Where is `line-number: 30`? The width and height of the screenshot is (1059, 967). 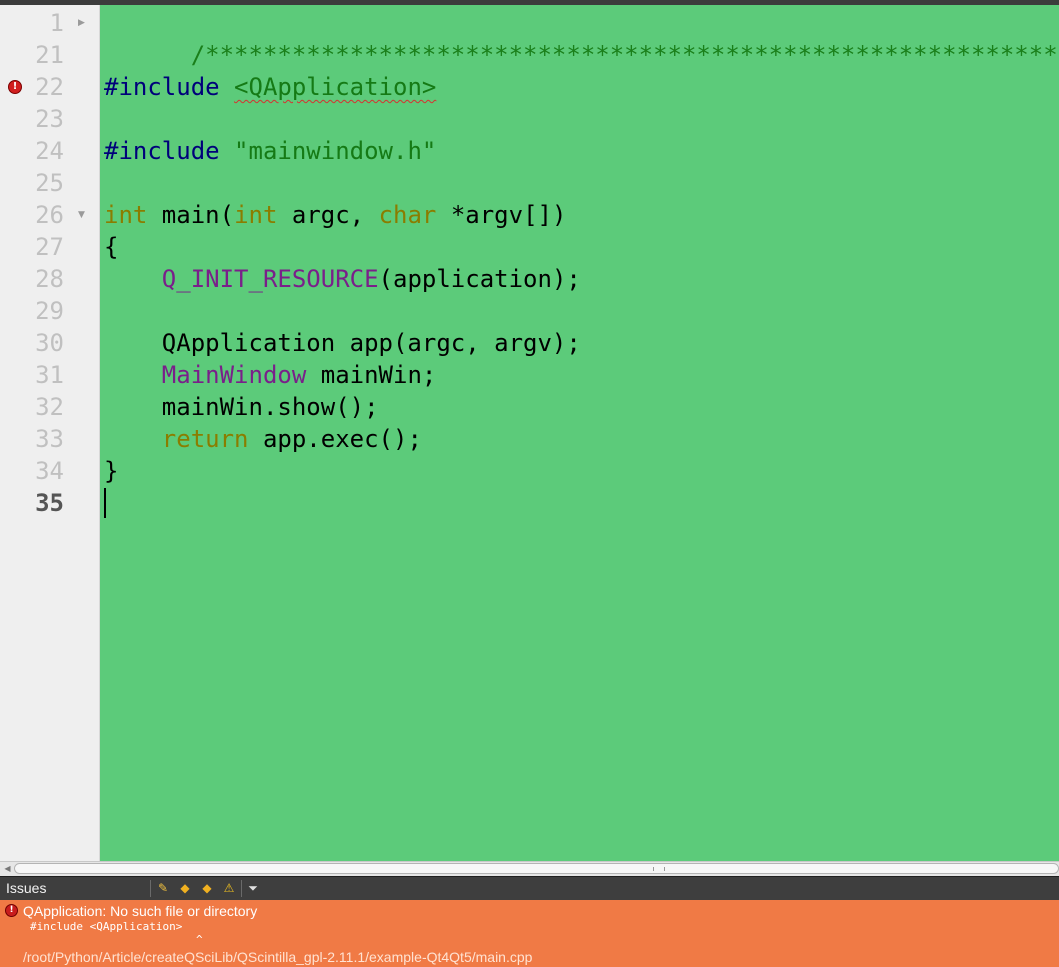 line-number: 30 is located at coordinates (49, 343).